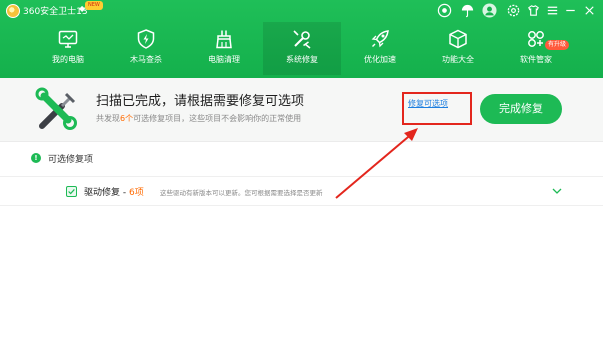 The height and width of the screenshot is (347, 603). I want to click on settings-icon, so click(513, 10).